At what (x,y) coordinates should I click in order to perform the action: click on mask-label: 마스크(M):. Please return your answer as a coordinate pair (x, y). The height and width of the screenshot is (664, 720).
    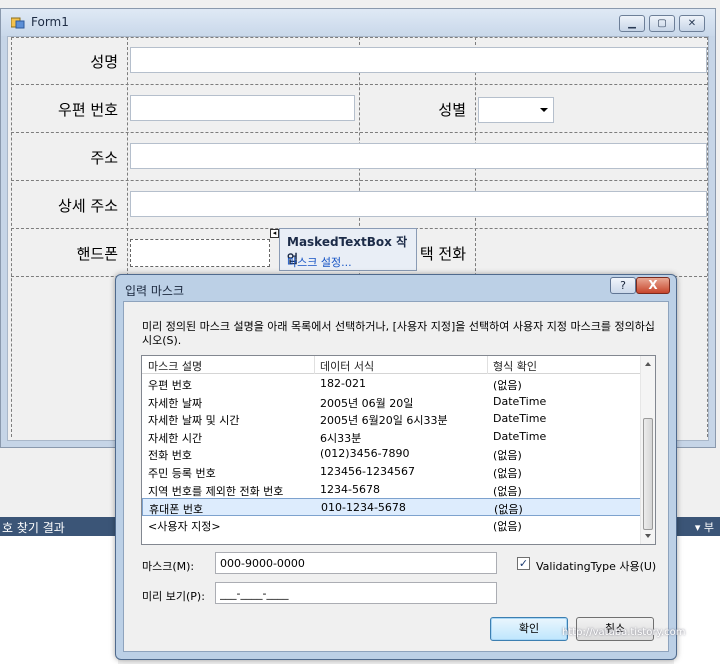
    Looking at the image, I should click on (168, 566).